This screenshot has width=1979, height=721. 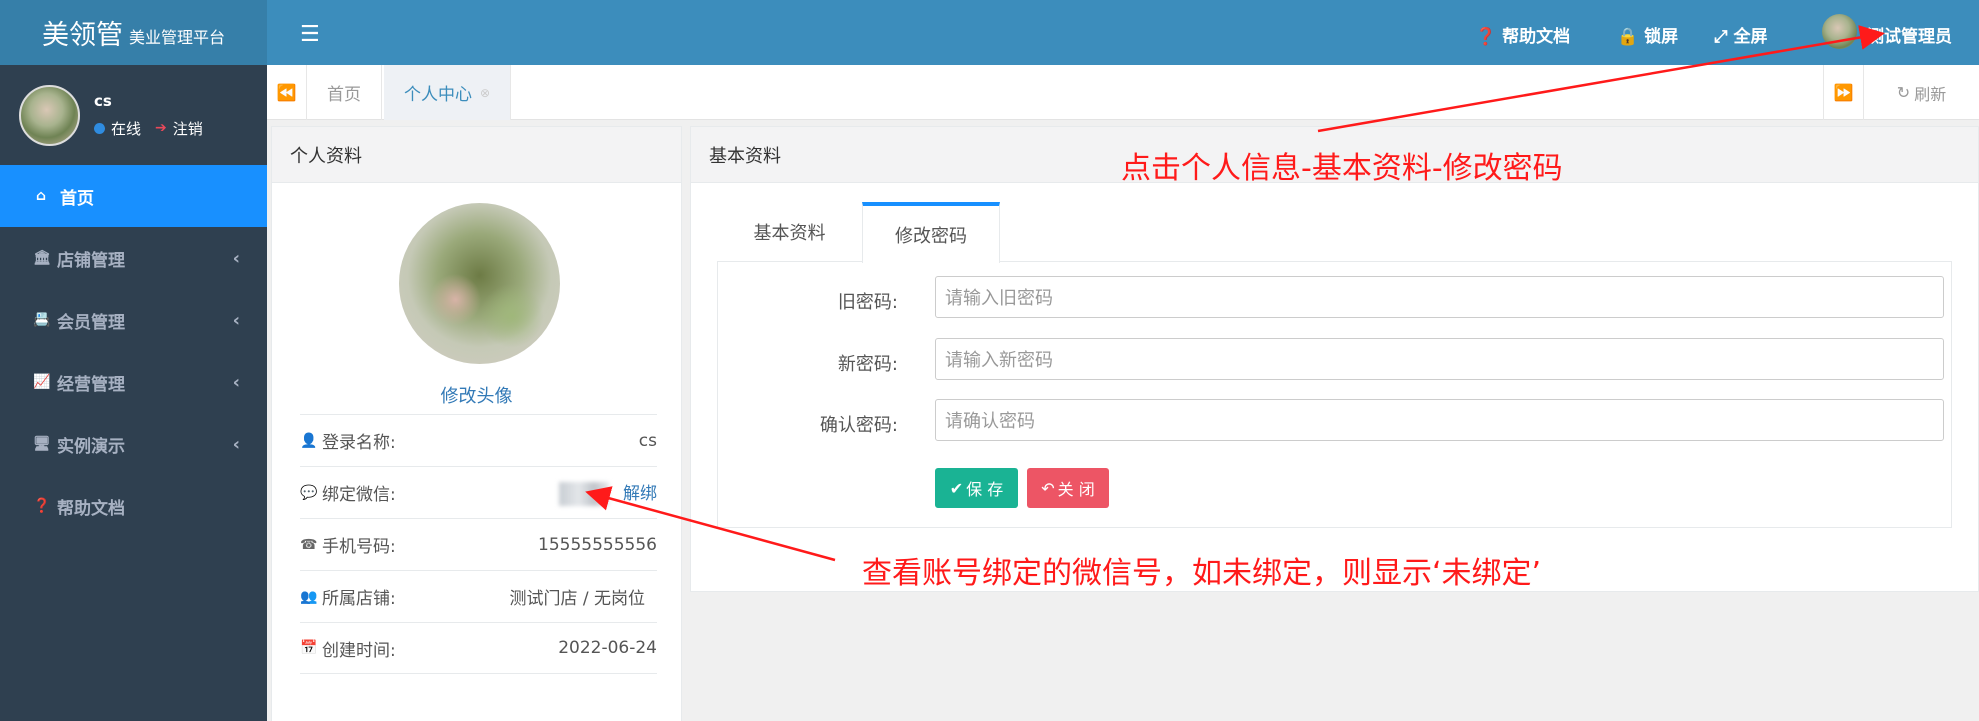 What do you see at coordinates (176, 37) in the screenshot?
I see `brand-subtitle: 美业管理平台` at bounding box center [176, 37].